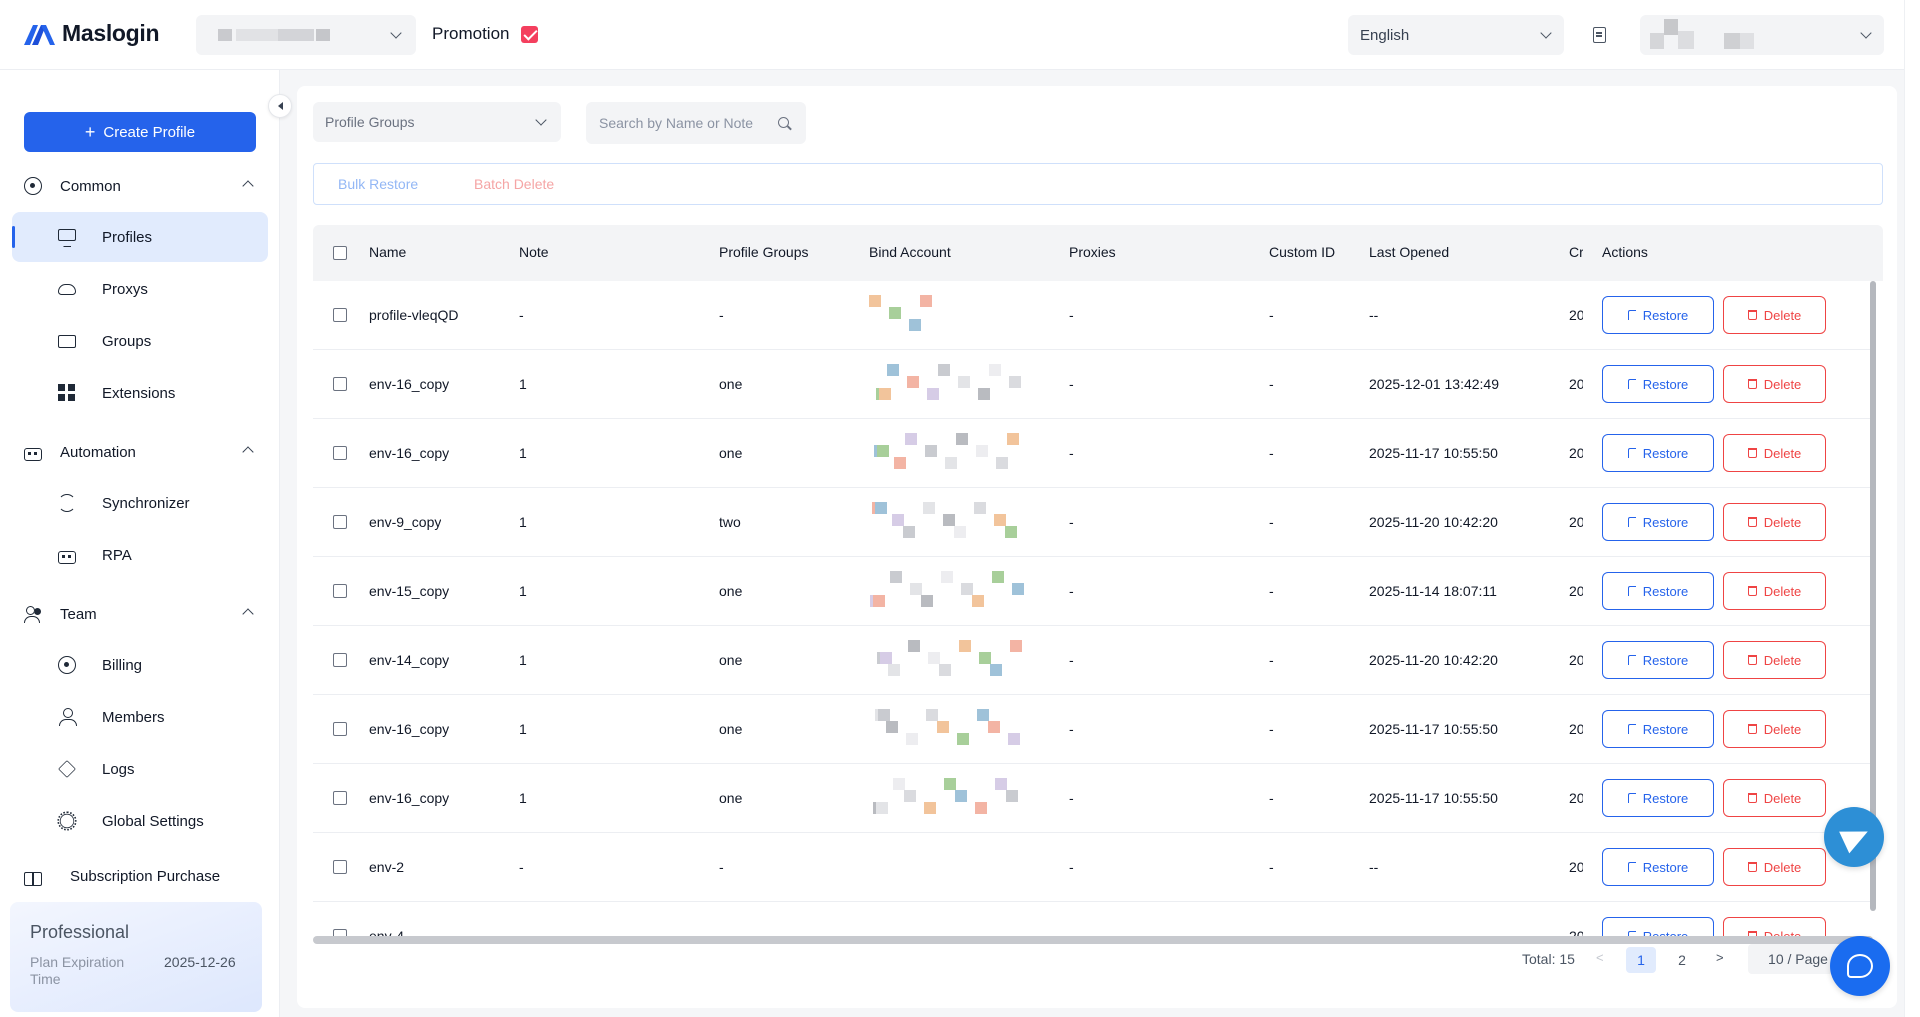  Describe the element at coordinates (1641, 960) in the screenshot. I see `pagination-page-1: 1` at that location.